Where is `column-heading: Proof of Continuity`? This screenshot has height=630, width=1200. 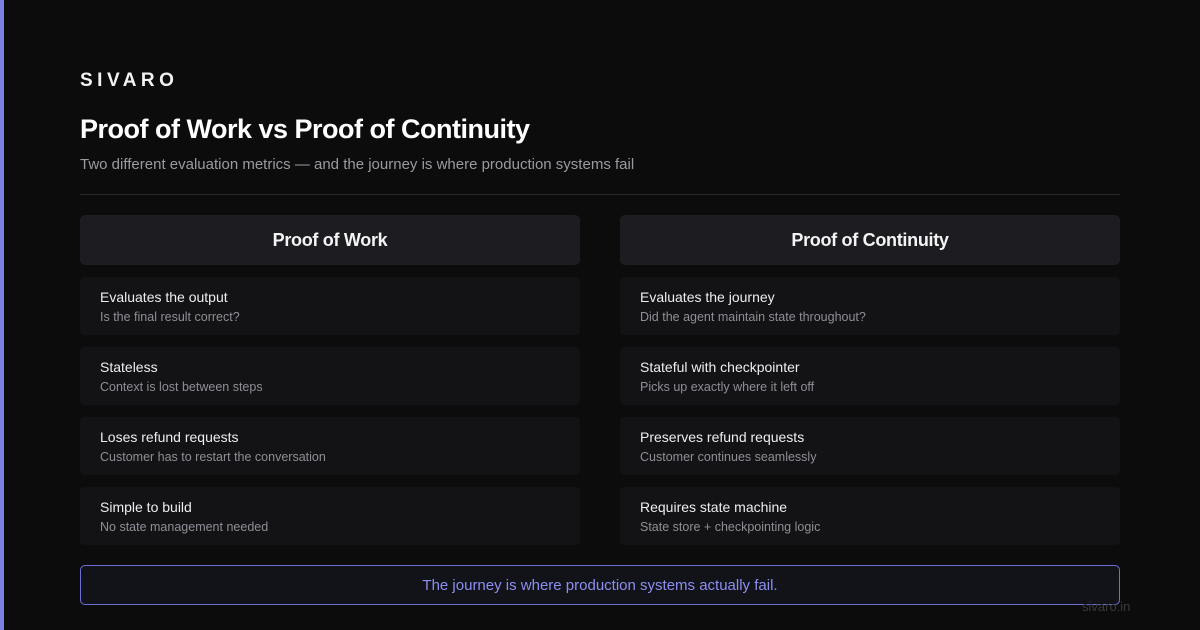 column-heading: Proof of Continuity is located at coordinates (870, 240).